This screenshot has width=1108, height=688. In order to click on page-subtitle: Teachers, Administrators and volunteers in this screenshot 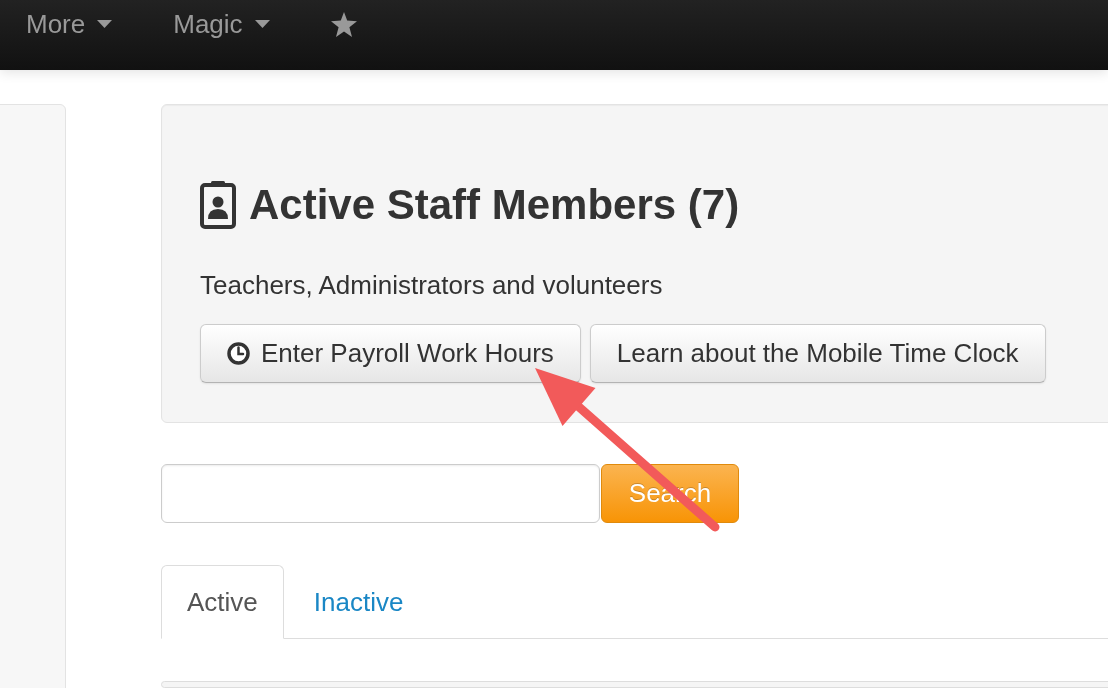, I will do `click(431, 285)`.